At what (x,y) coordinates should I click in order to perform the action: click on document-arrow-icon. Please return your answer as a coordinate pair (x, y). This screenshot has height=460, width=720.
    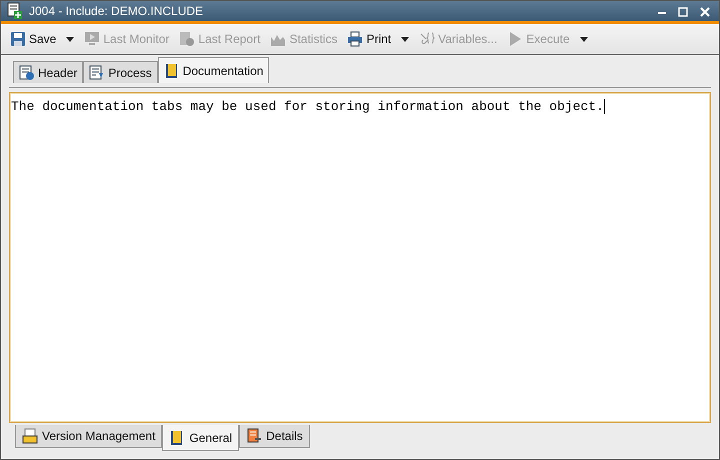
    Looking at the image, I should click on (97, 72).